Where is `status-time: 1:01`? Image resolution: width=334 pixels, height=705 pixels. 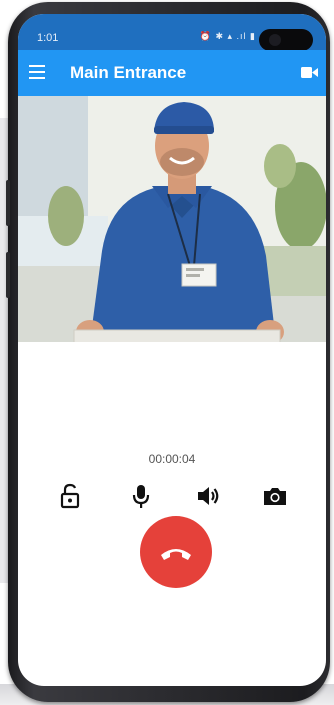
status-time: 1:01 is located at coordinates (48, 38).